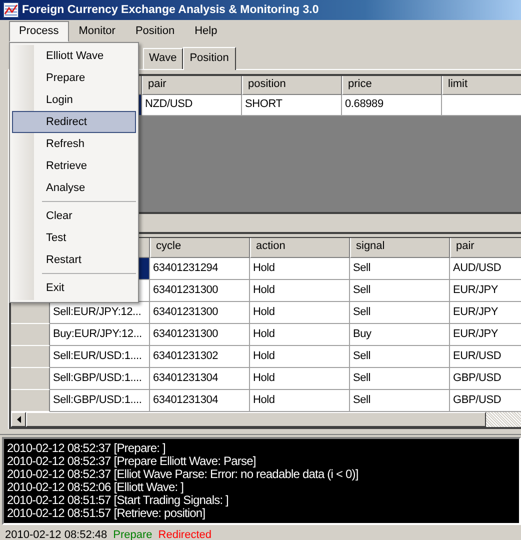 Image resolution: width=521 pixels, height=540 pixels. What do you see at coordinates (74, 238) in the screenshot?
I see `menu-item: Test` at bounding box center [74, 238].